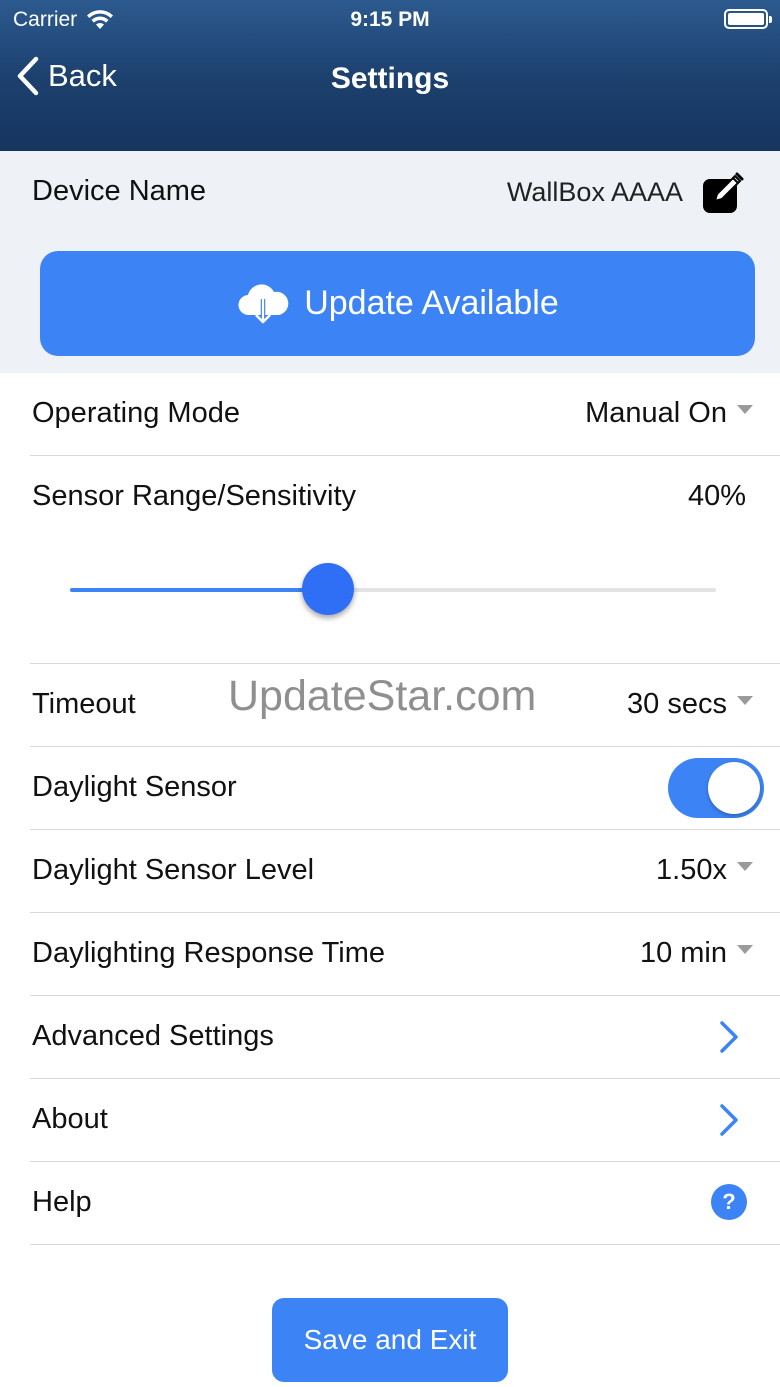  What do you see at coordinates (691, 870) in the screenshot?
I see `daylight-level-value: 1.50x` at bounding box center [691, 870].